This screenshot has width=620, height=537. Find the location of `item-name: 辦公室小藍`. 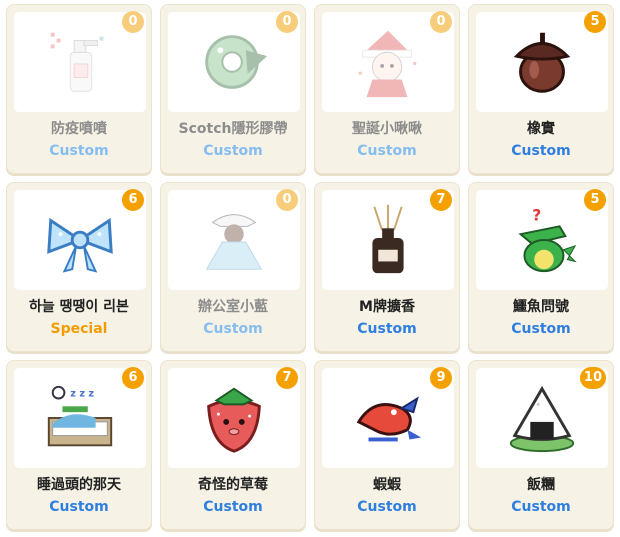

item-name: 辦公室小藍 is located at coordinates (233, 307).